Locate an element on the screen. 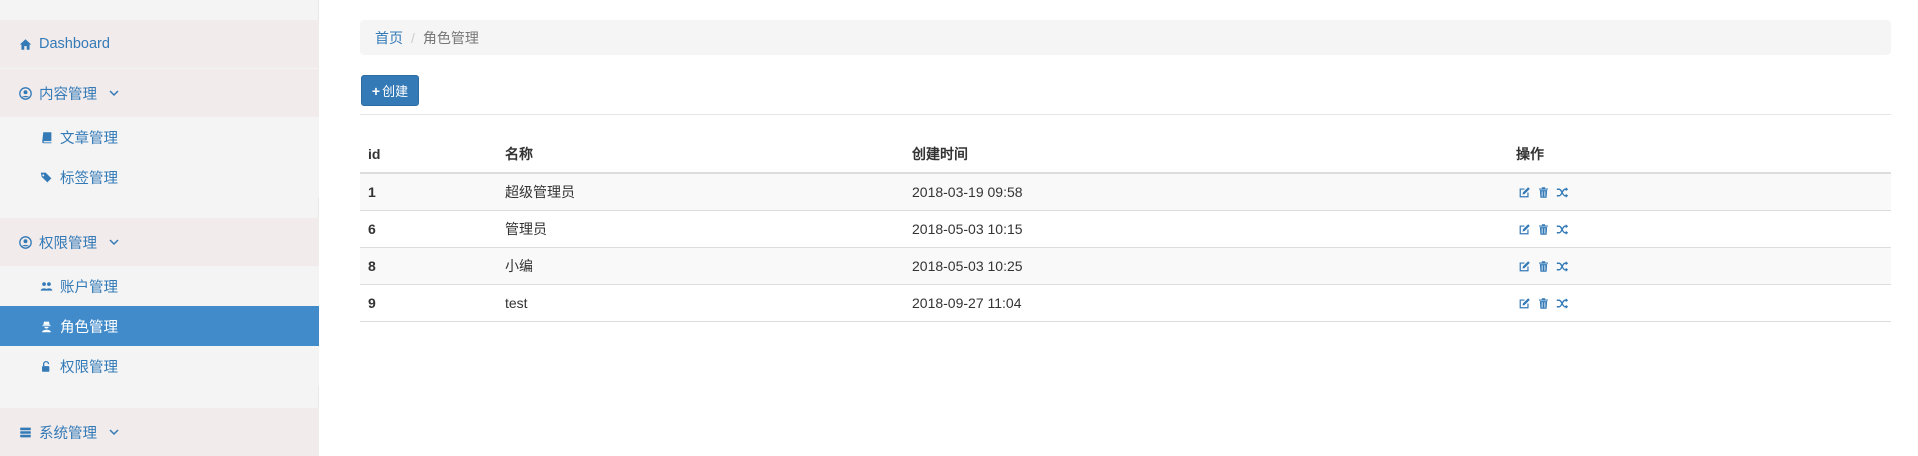  table-row: 1 超级管理员 2018-03-19 09:58 is located at coordinates (1125, 192).